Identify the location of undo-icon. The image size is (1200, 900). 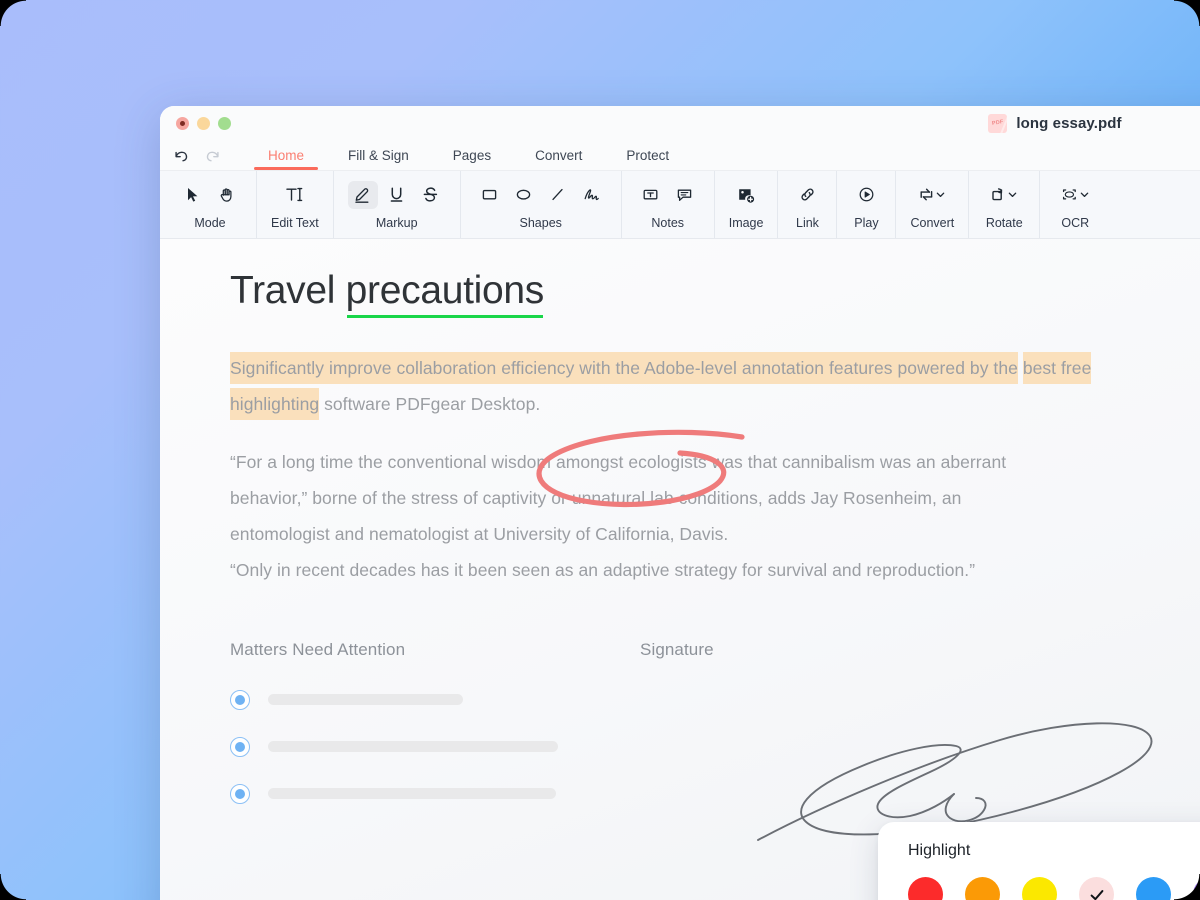
(181, 155).